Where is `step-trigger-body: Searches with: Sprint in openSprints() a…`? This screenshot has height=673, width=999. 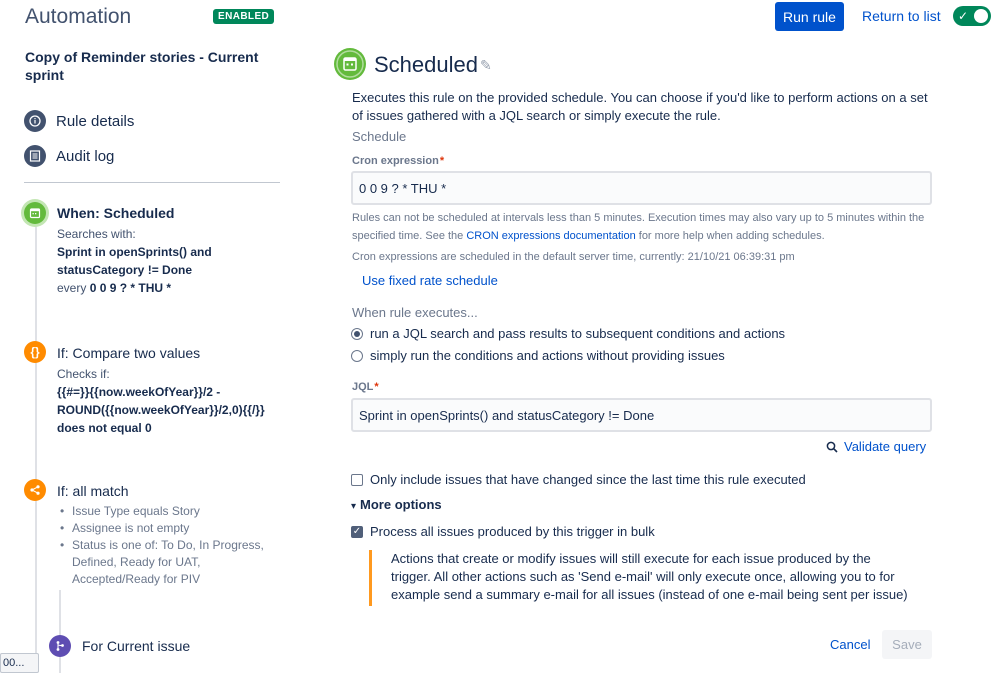 step-trigger-body: Searches with: Sprint in openSprints() a… is located at coordinates (134, 261).